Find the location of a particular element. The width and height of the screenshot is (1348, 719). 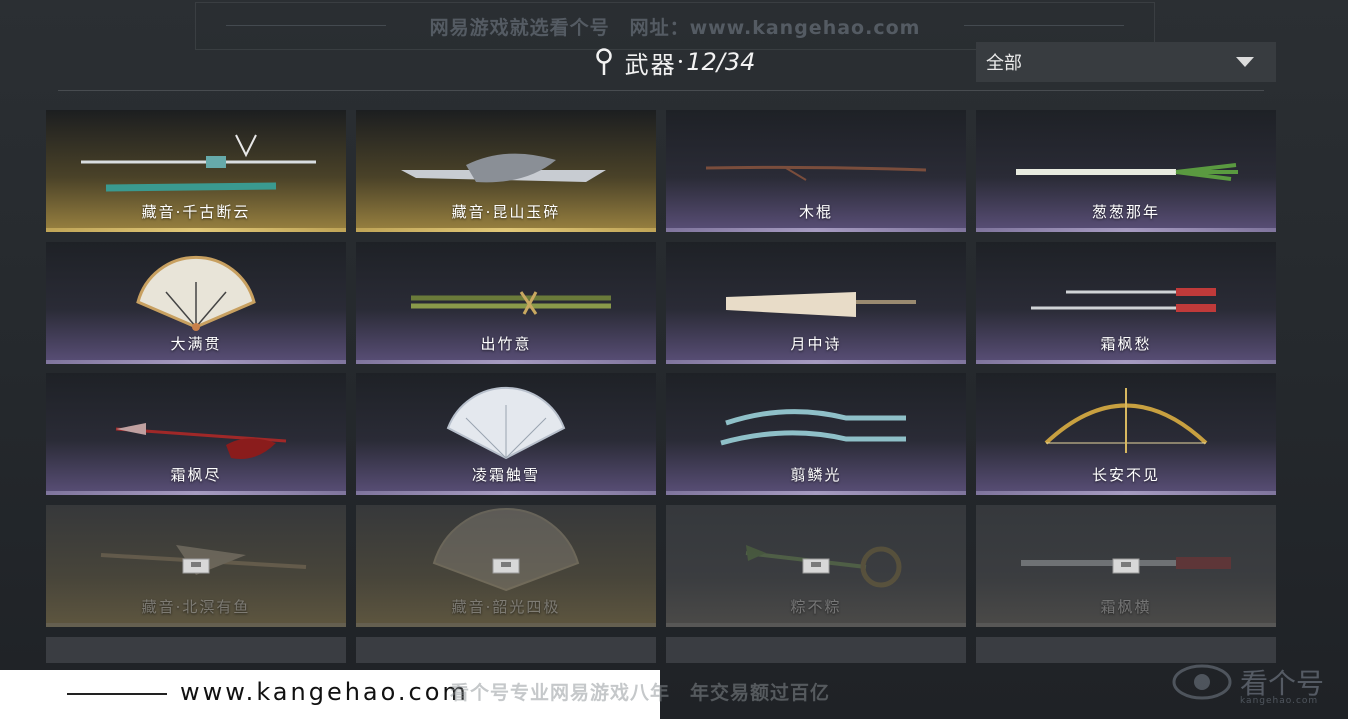

weapon-name: 葱葱那年 is located at coordinates (1125, 212).